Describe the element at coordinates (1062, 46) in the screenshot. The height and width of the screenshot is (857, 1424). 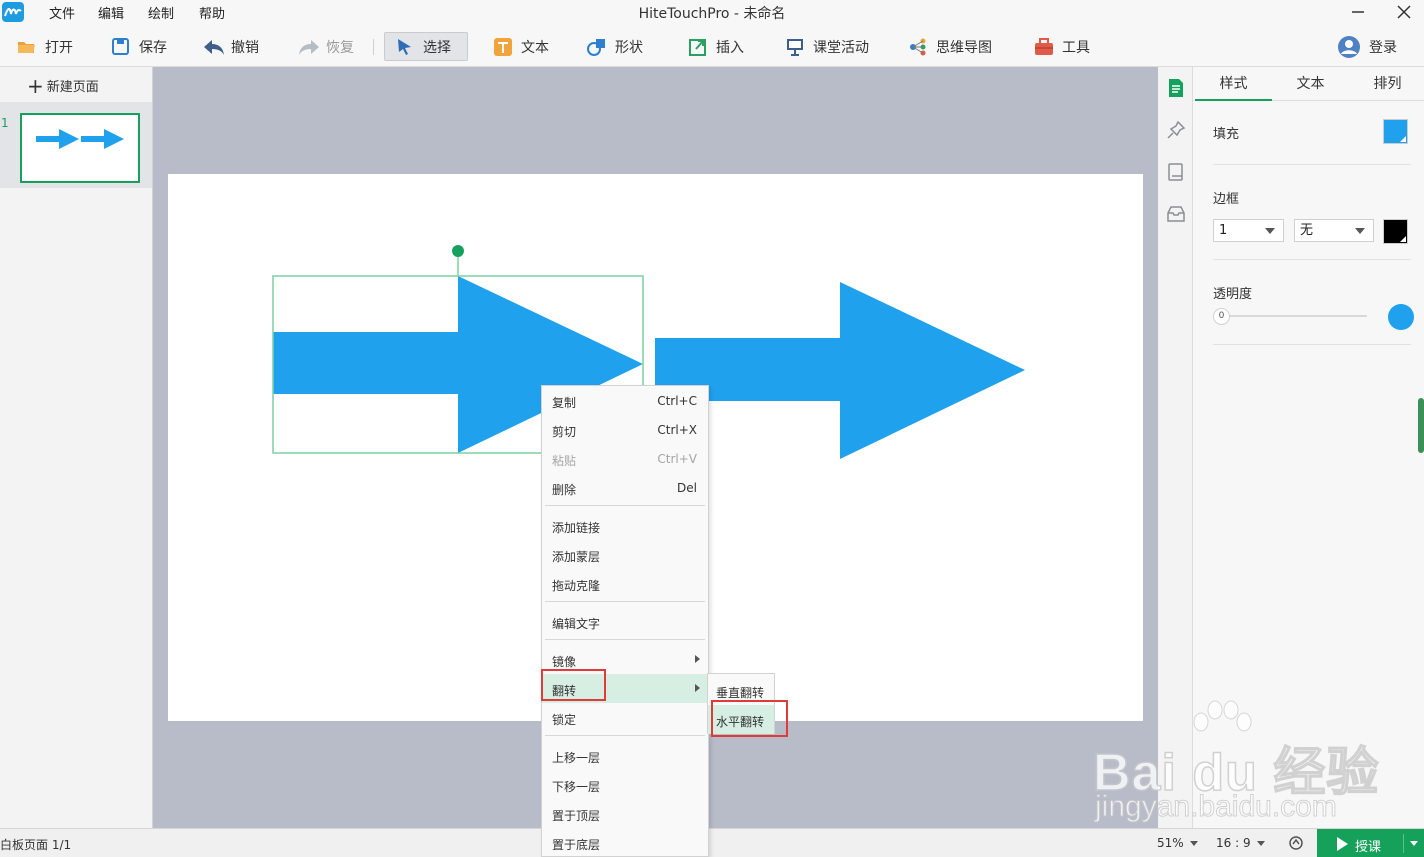
I see `tools-button: 工具` at that location.